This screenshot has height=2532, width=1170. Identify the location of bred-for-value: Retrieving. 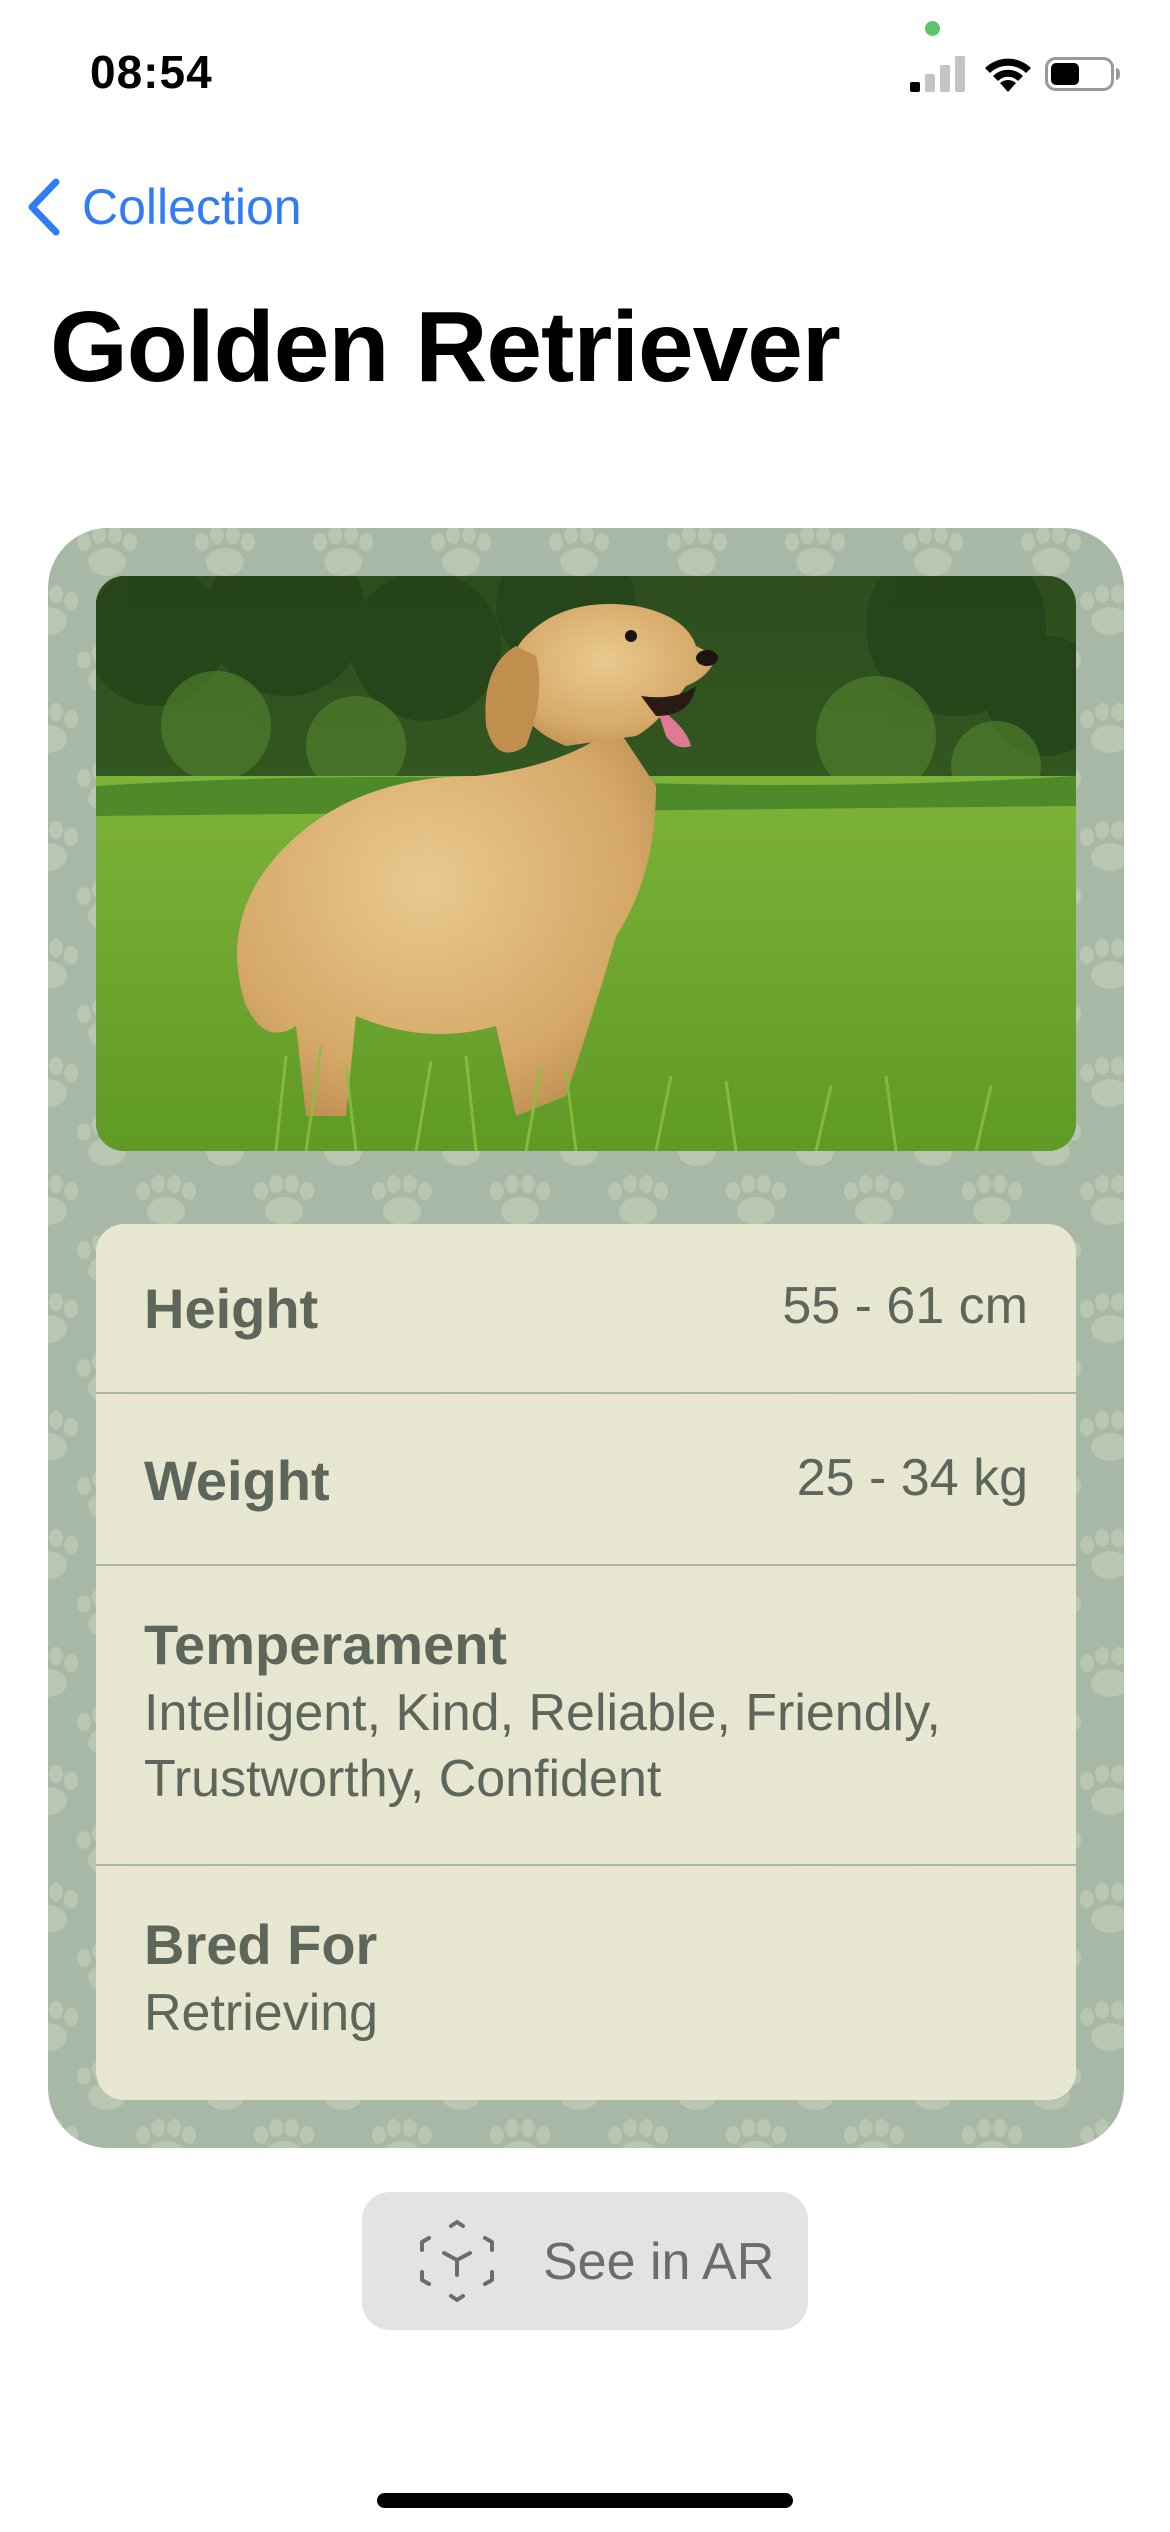
(261, 2013).